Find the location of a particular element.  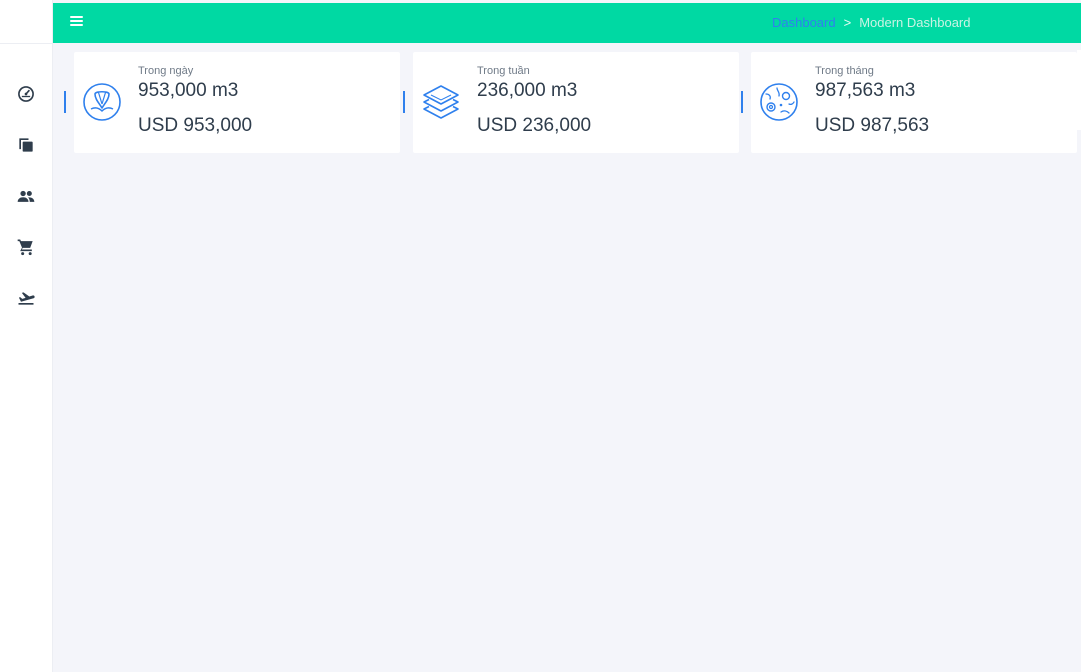

hamburger-icon is located at coordinates (76, 22).